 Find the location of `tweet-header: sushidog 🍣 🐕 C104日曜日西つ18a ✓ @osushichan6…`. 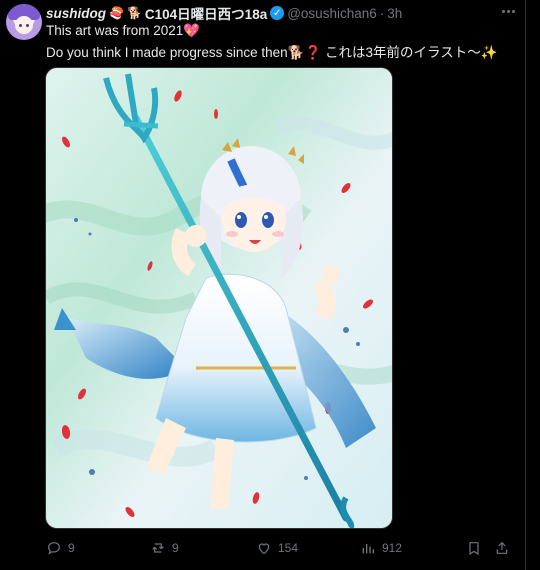

tweet-header: sushidog 🍣 🐕 C104日曜日西つ18a ✓ @osushichan6… is located at coordinates (224, 13).